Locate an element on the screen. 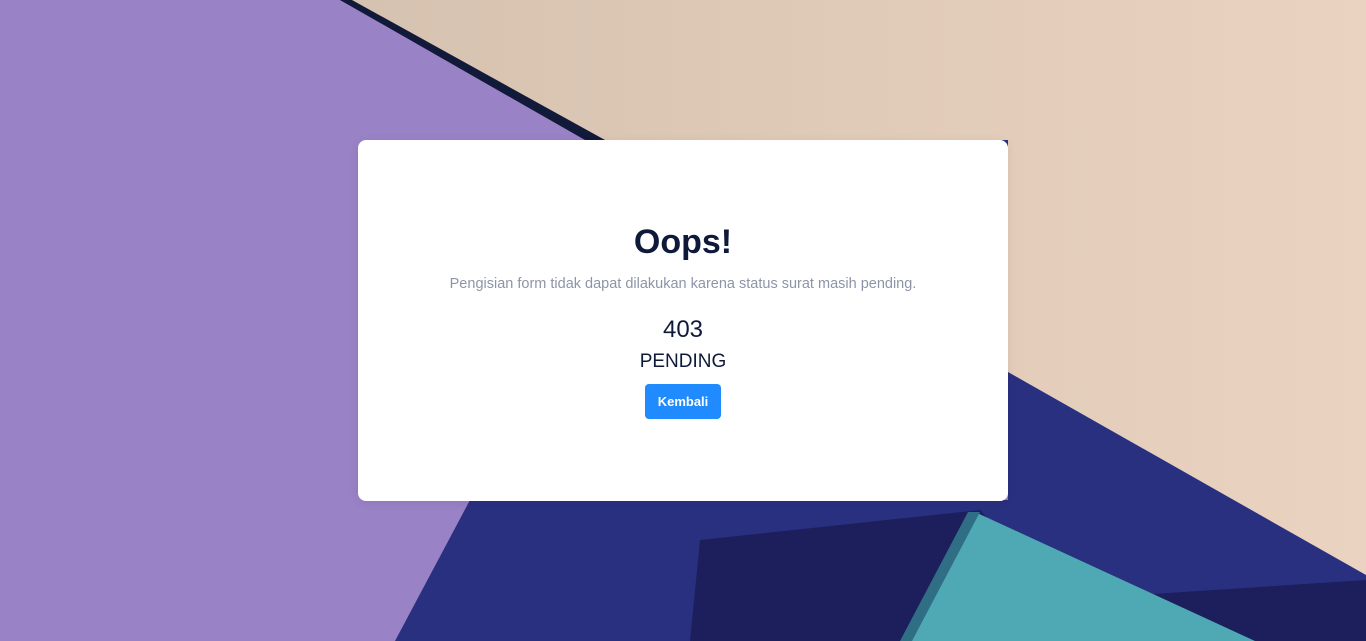  back-button: Kembali is located at coordinates (683, 401).